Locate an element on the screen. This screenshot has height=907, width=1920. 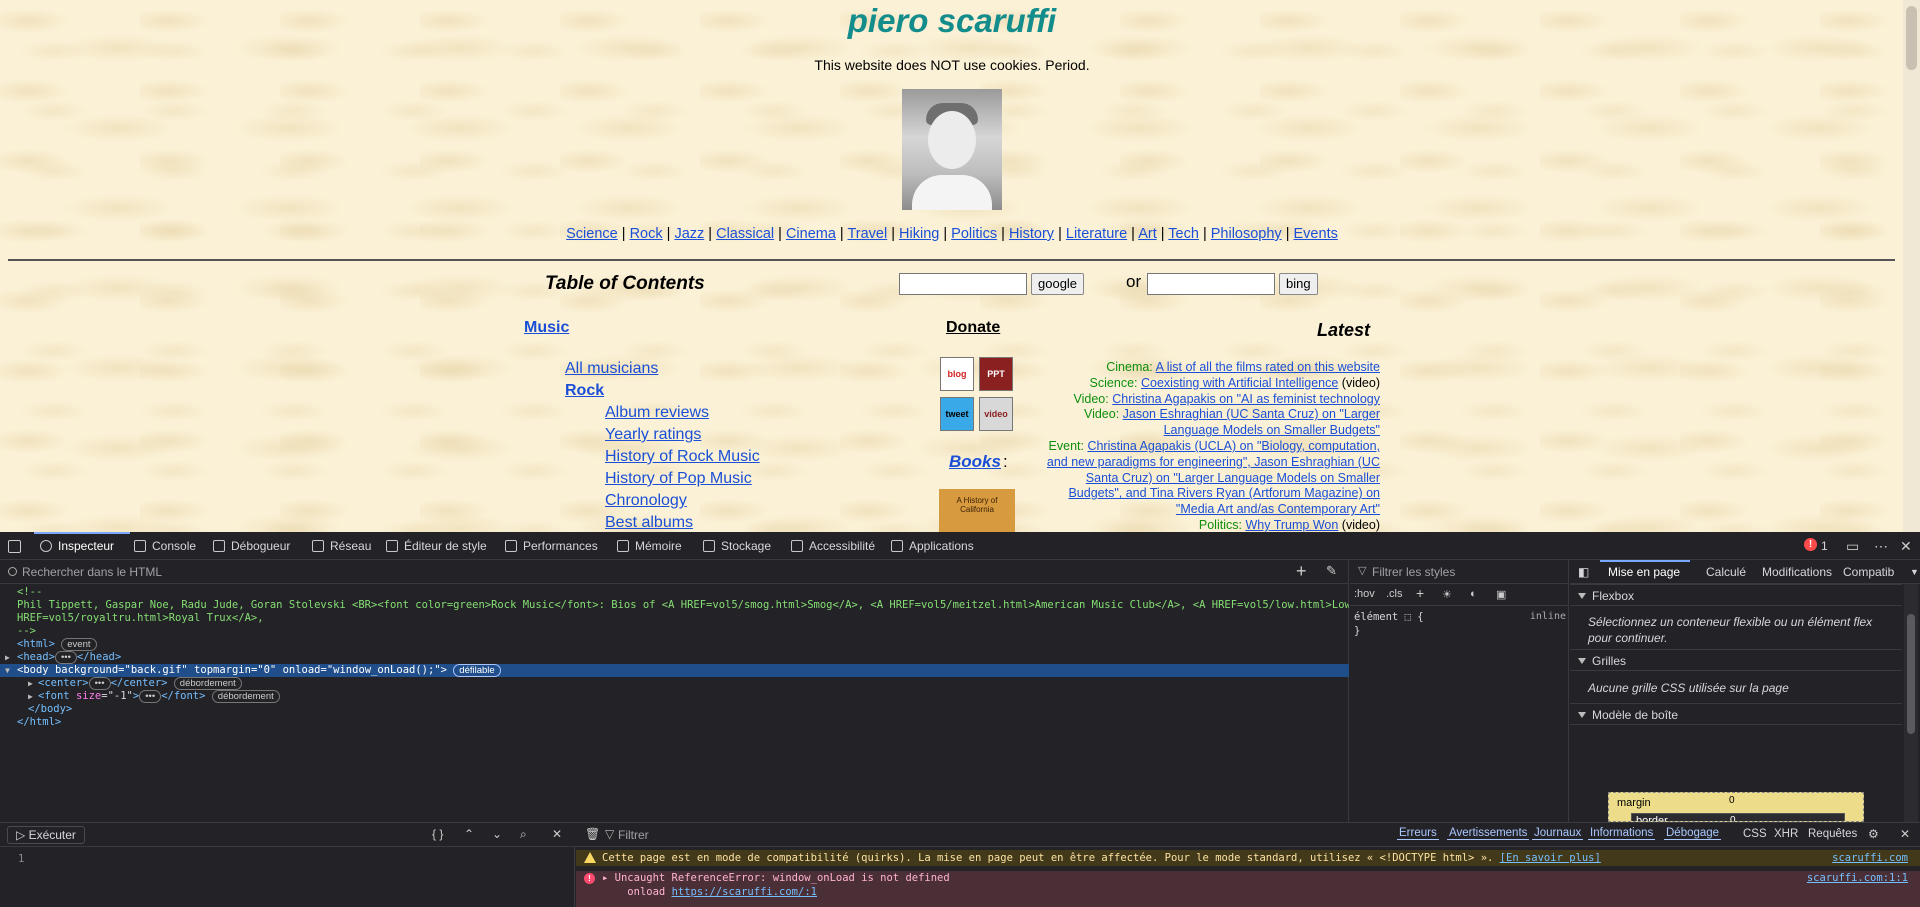
dock-icon: ▭ is located at coordinates (1852, 546).